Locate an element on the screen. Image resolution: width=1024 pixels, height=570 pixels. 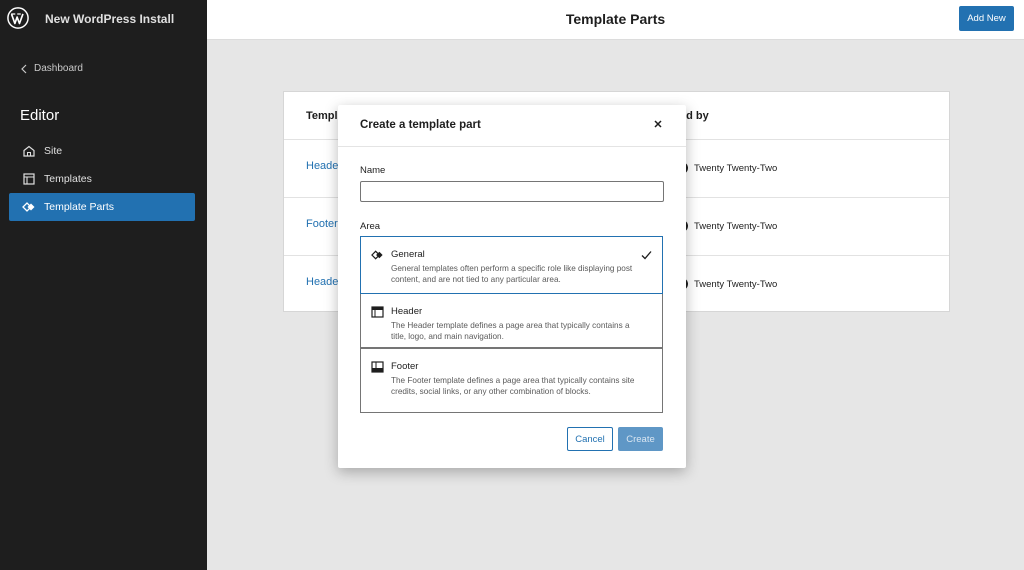
cancel-button: Cancel is located at coordinates (590, 439).